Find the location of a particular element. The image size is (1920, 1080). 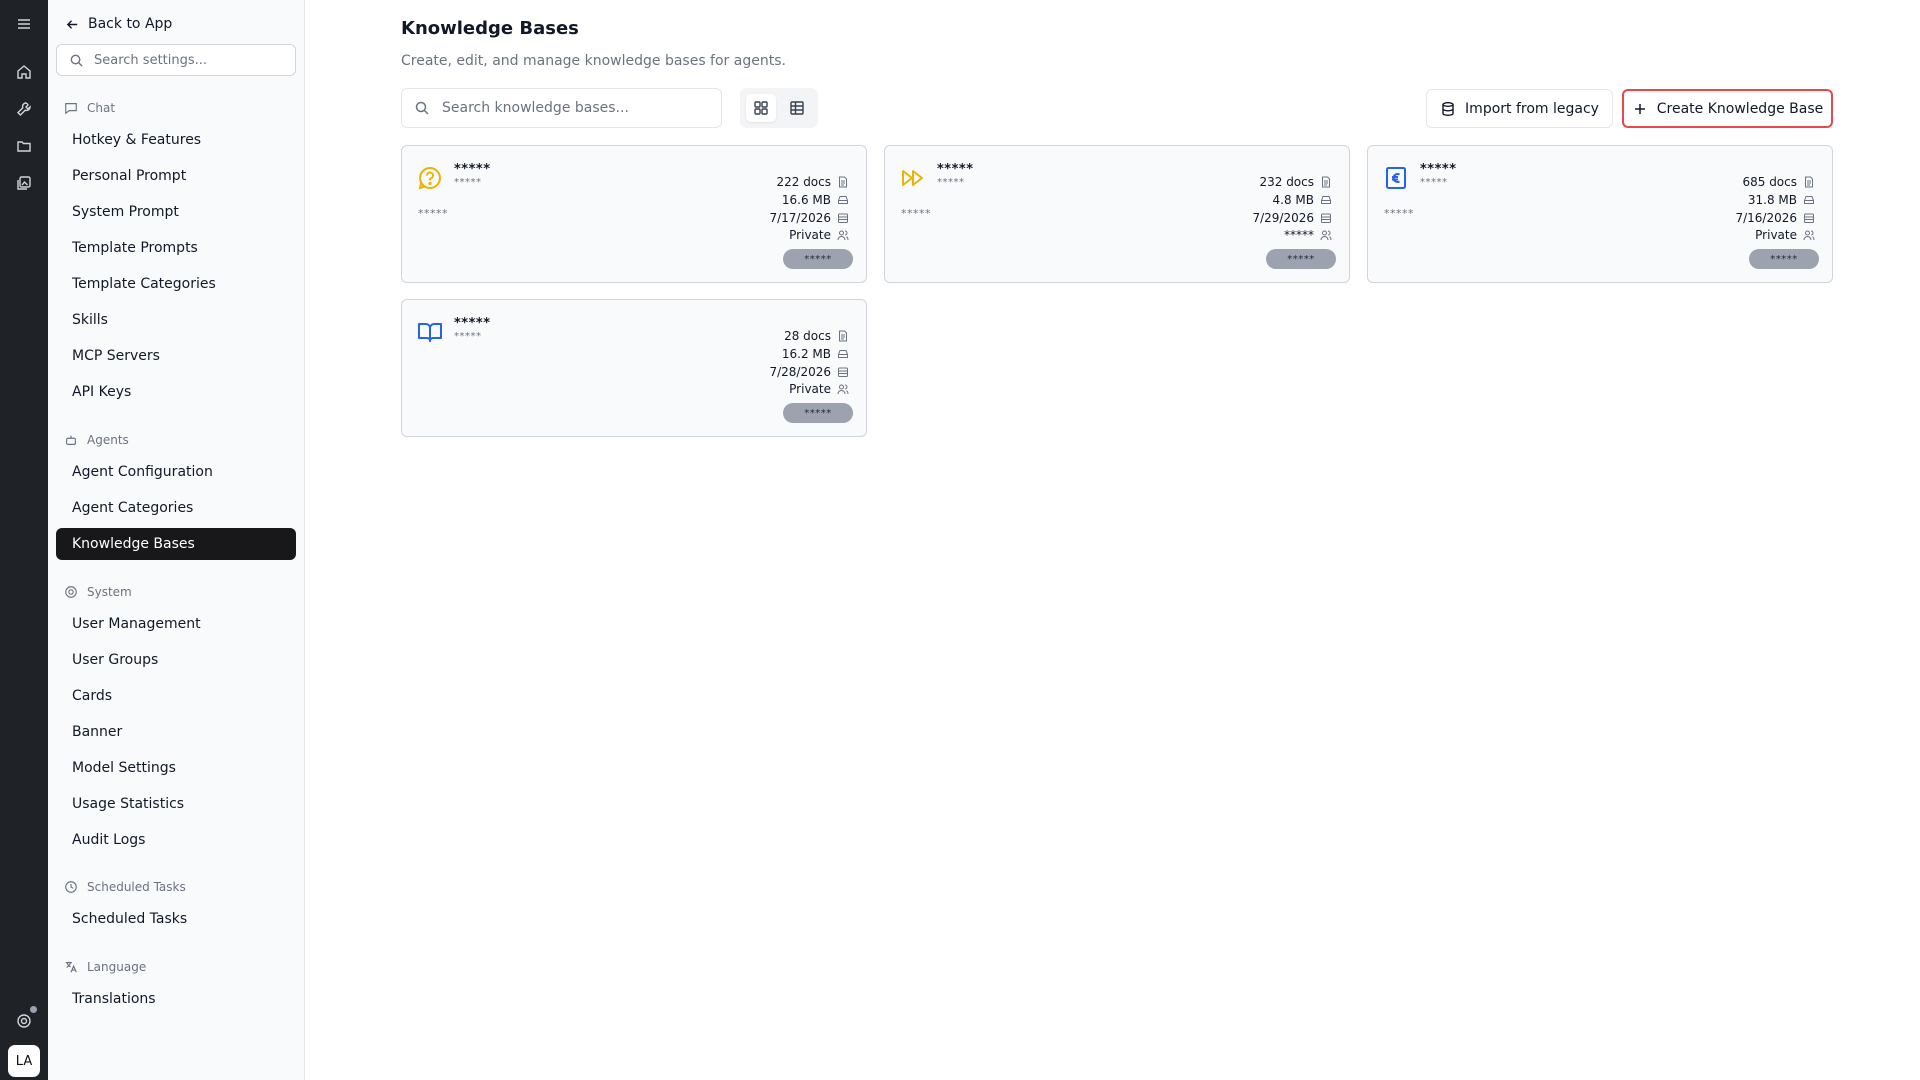

sidebar-item-system-prompt: System Prompt is located at coordinates (176, 212).